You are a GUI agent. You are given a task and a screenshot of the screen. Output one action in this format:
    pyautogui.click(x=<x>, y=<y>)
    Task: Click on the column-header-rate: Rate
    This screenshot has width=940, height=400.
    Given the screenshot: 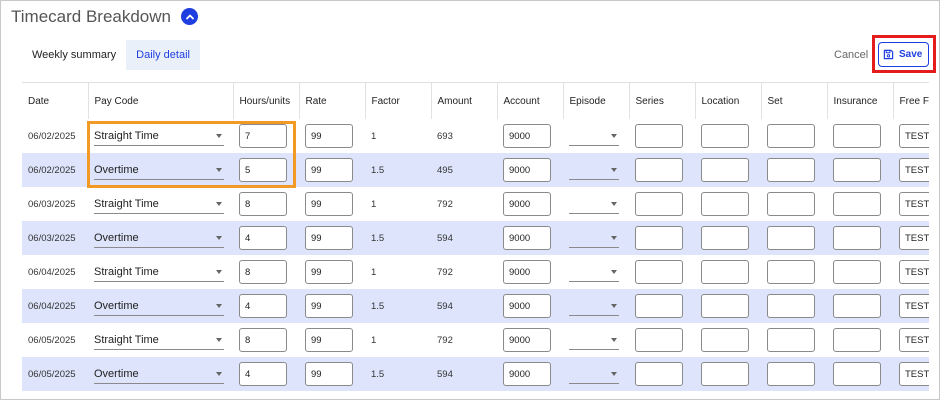 What is the action you would take?
    pyautogui.click(x=331, y=101)
    